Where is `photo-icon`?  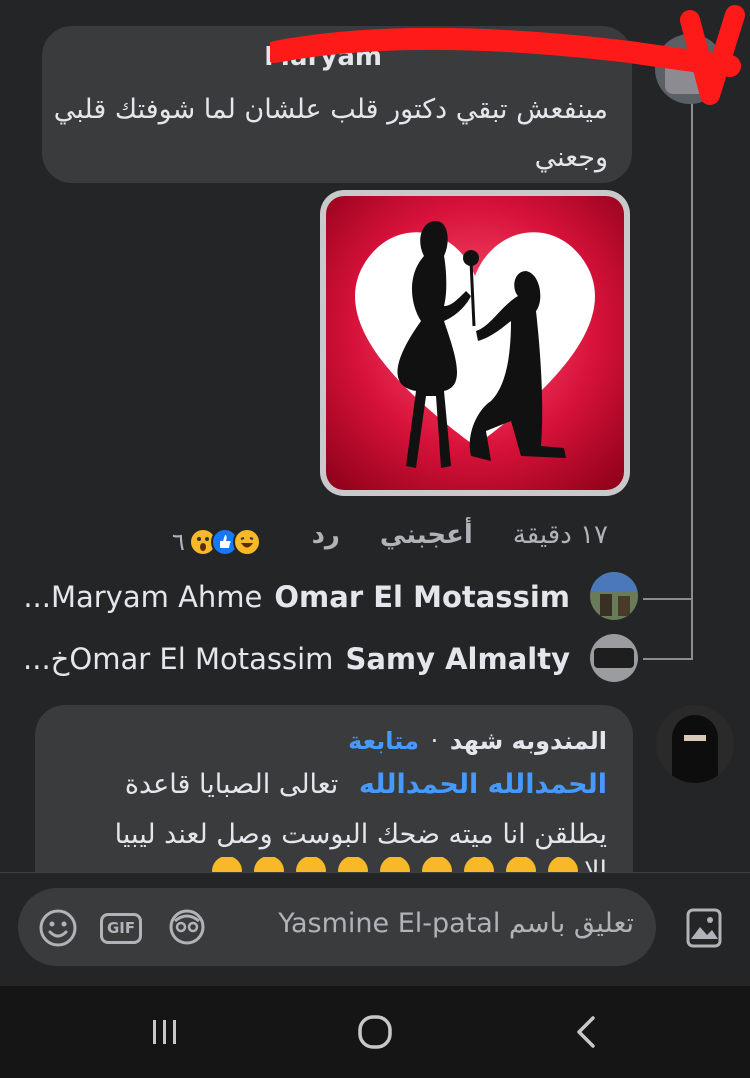 photo-icon is located at coordinates (704, 928).